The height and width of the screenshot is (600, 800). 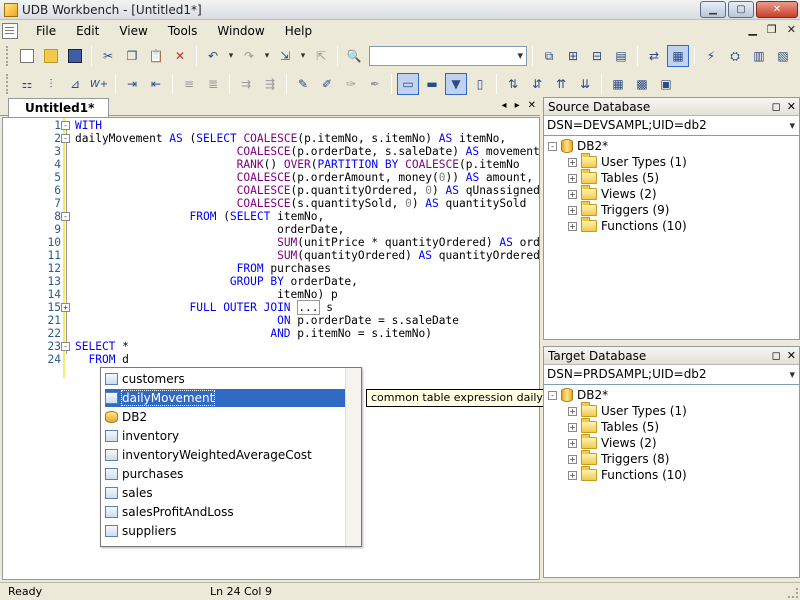 I want to click on outdent-icon: ⇤, so click(x=156, y=84).